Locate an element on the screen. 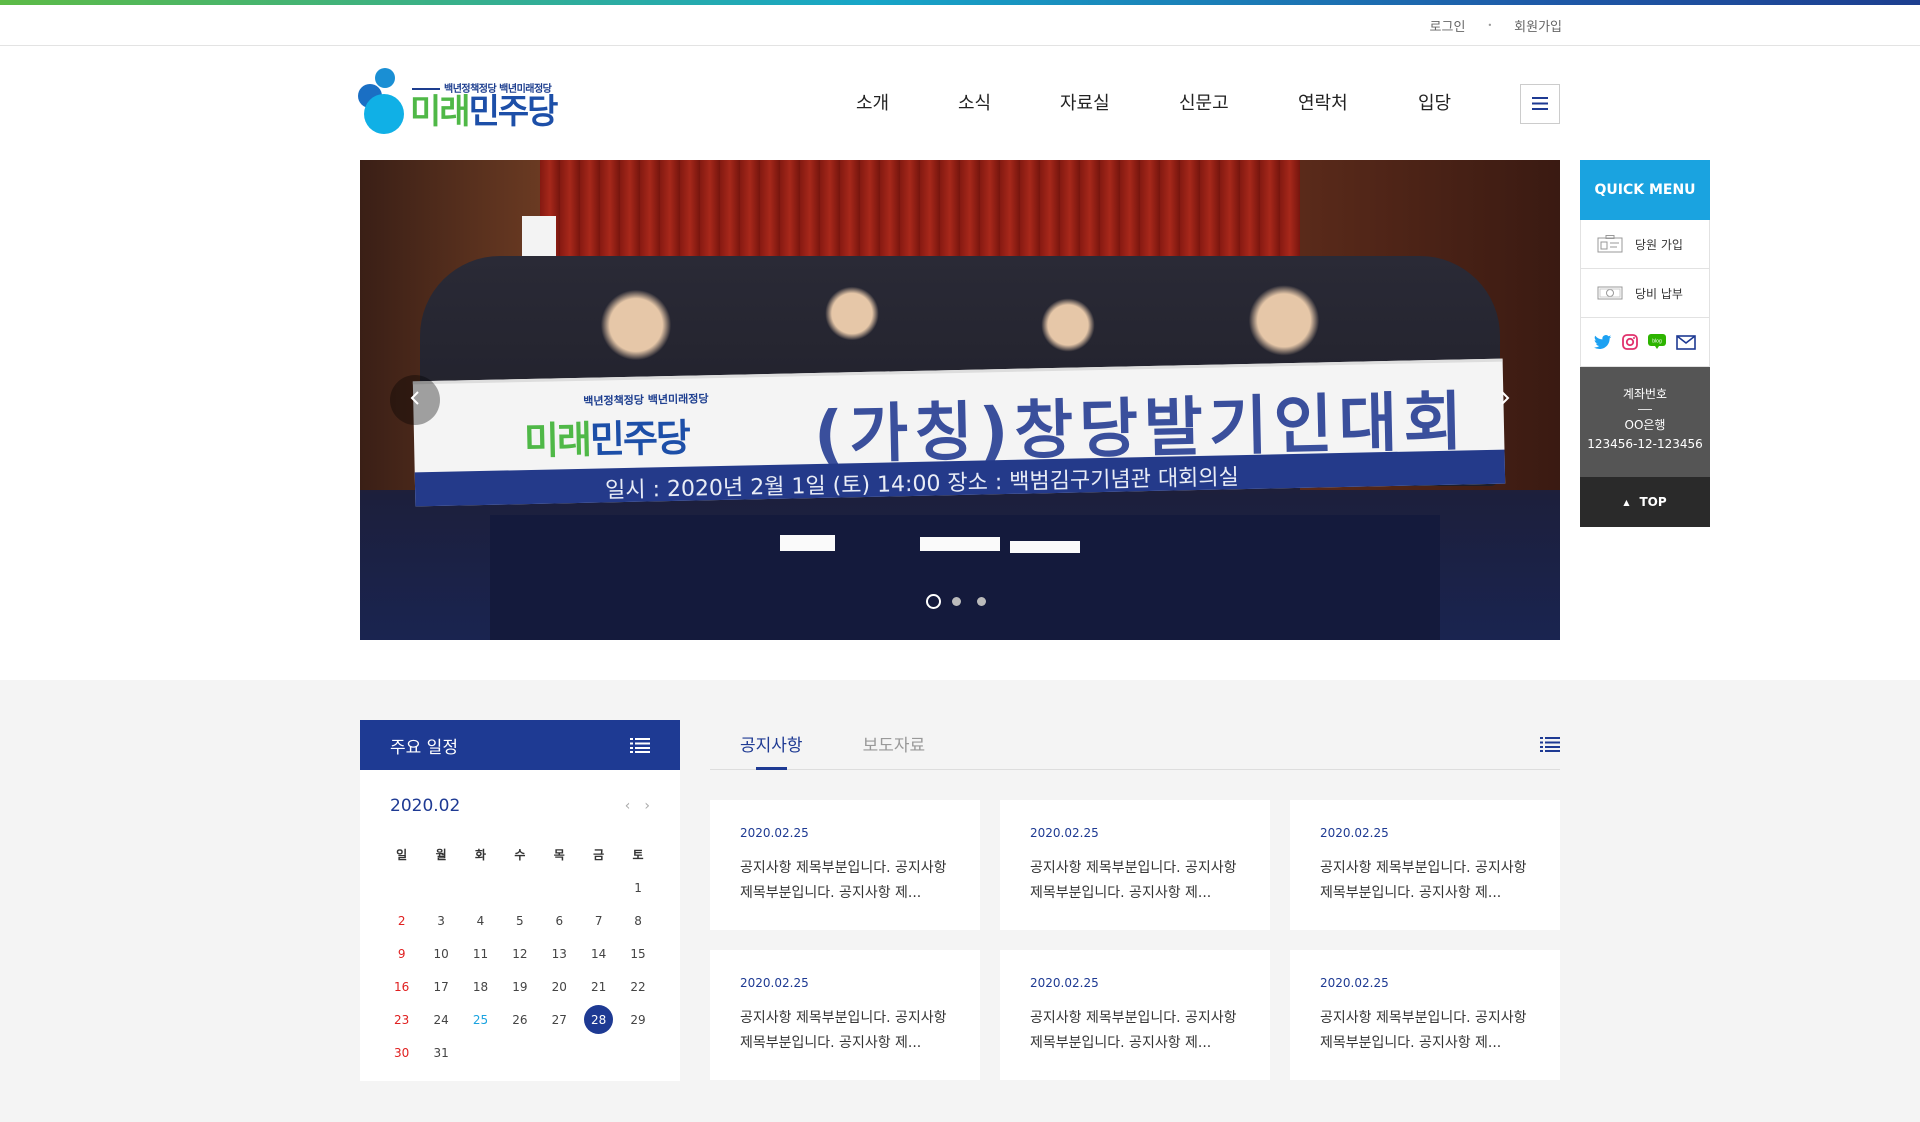 The width and height of the screenshot is (1920, 1122). calendar-day: 13 is located at coordinates (559, 954).